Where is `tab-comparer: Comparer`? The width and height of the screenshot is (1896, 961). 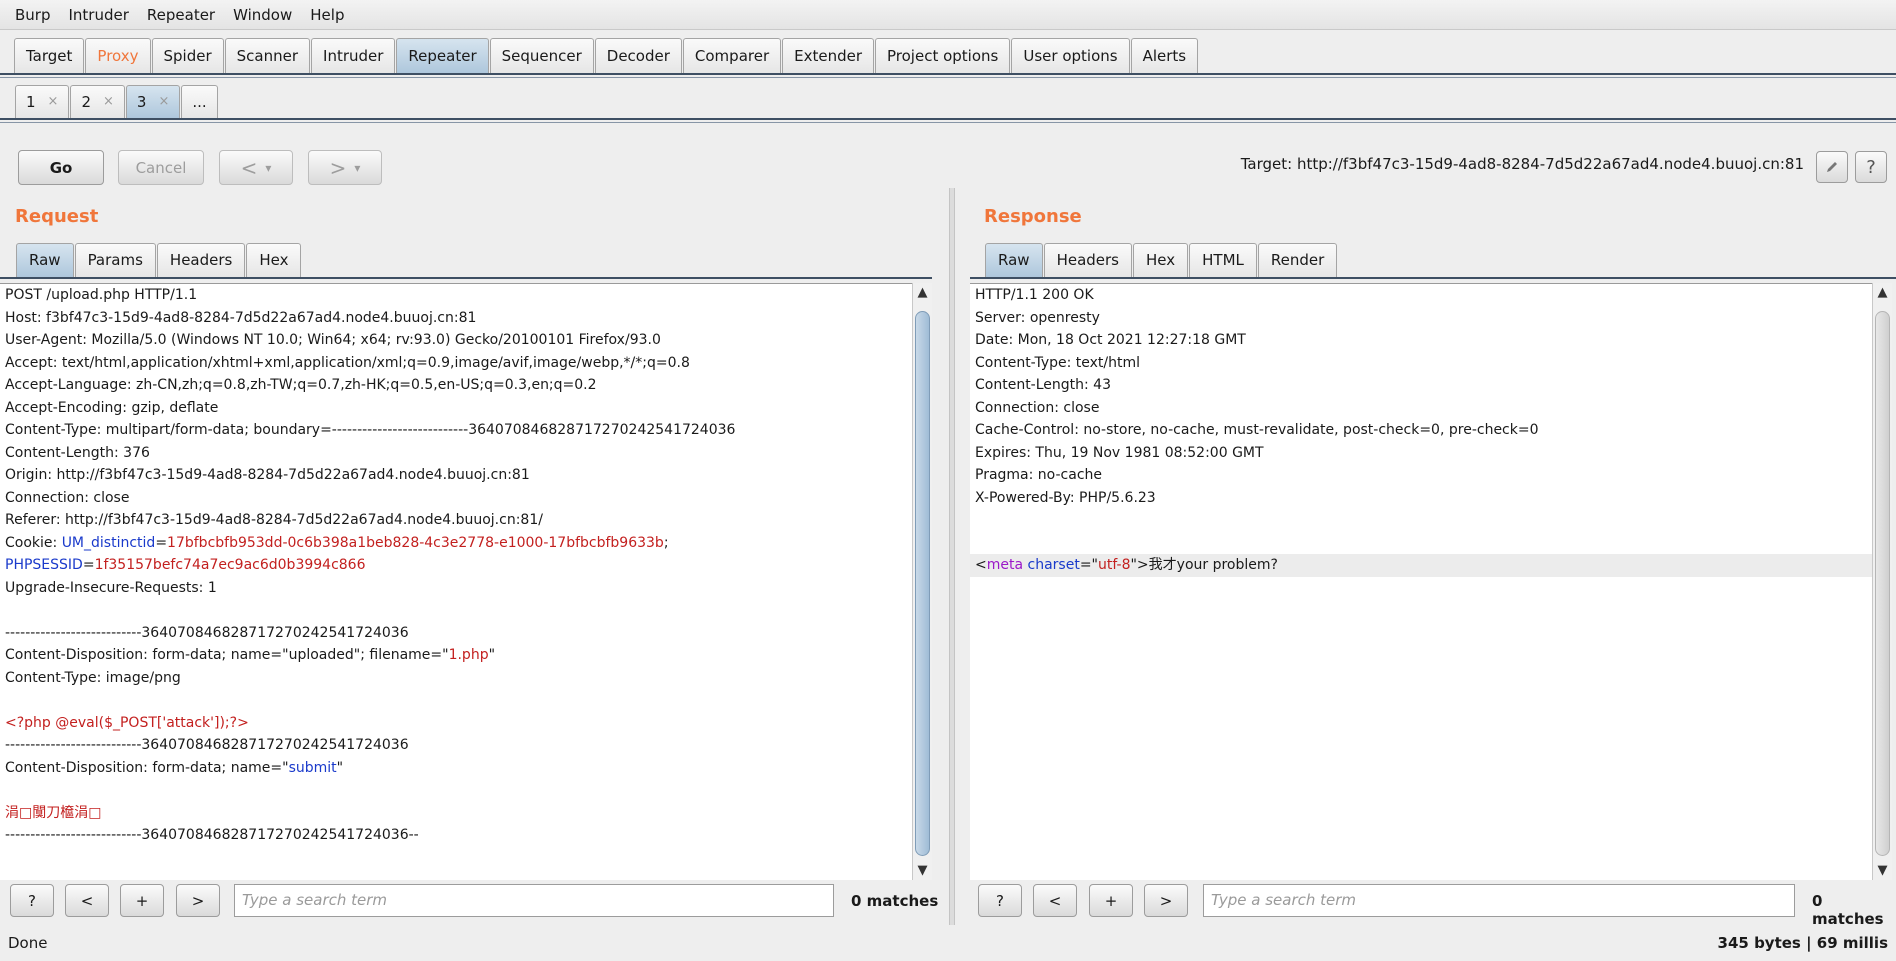
tab-comparer: Comparer is located at coordinates (732, 55).